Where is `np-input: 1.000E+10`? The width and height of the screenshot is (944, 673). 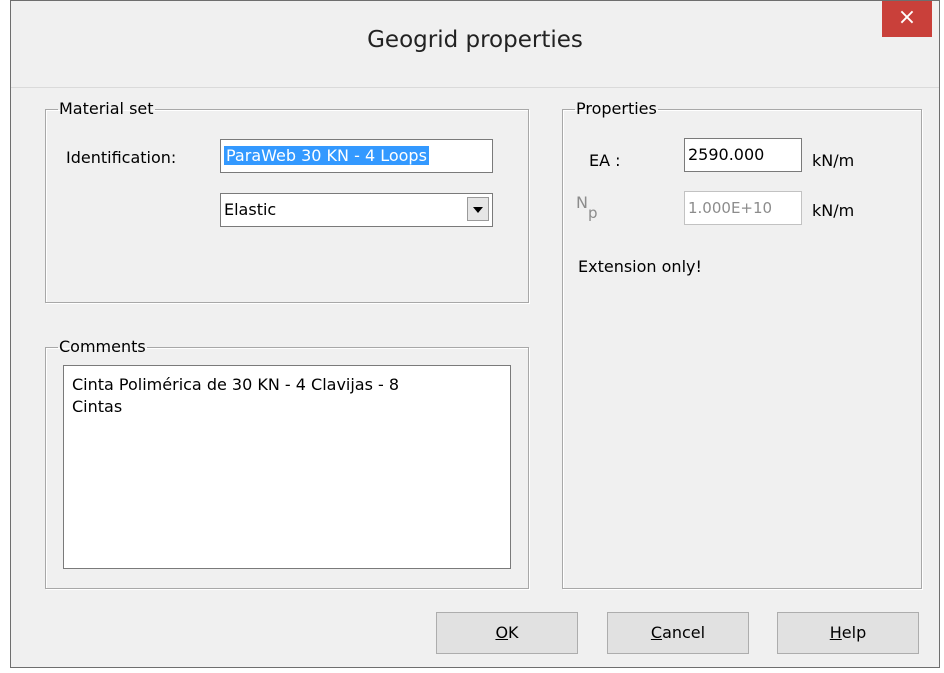 np-input: 1.000E+10 is located at coordinates (743, 208).